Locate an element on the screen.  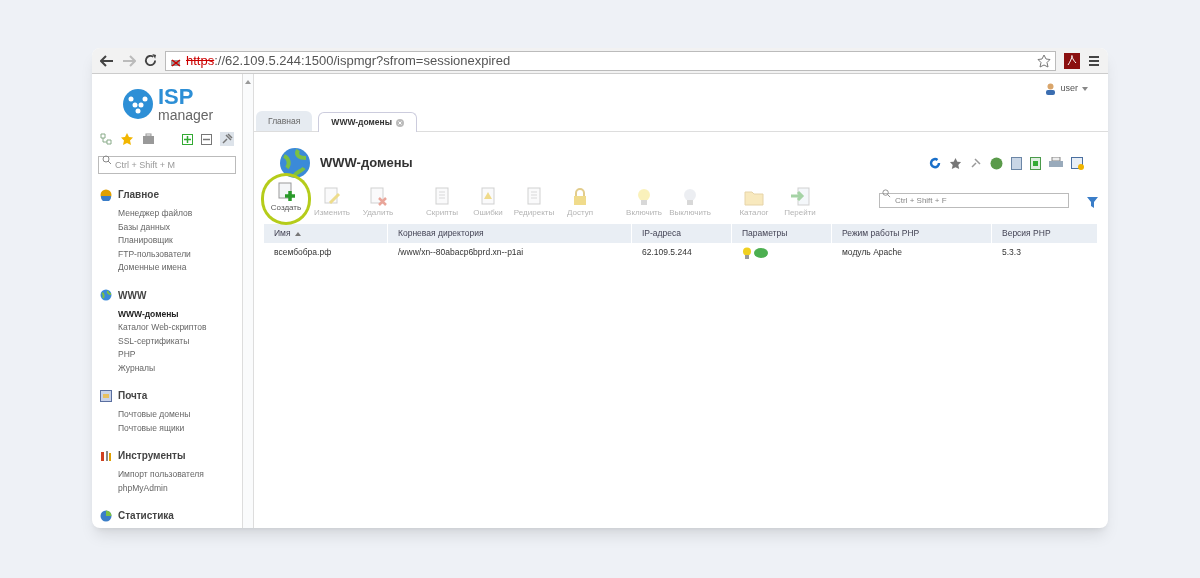
logo-text: ISP is located at coordinates (176, 97).